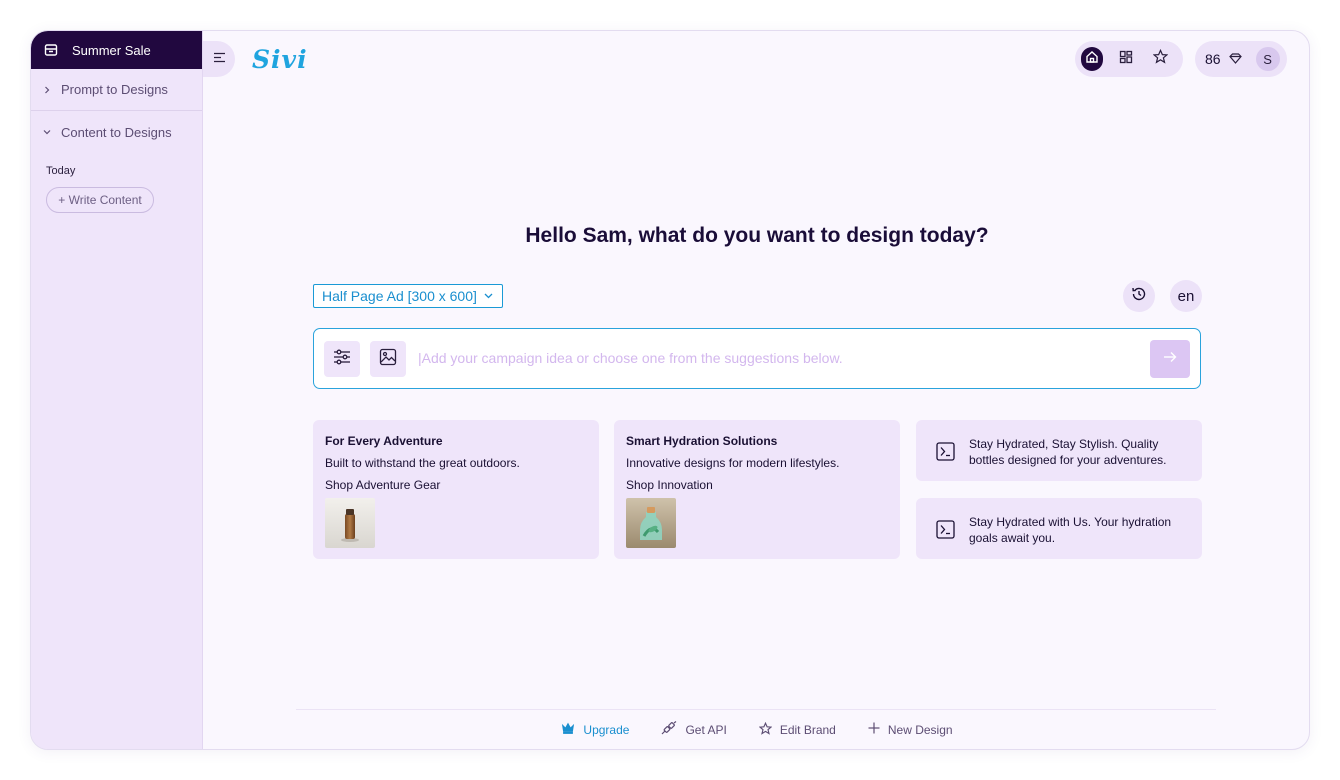 The width and height of the screenshot is (1340, 780). I want to click on upgrade-label: Upgrade, so click(606, 729).